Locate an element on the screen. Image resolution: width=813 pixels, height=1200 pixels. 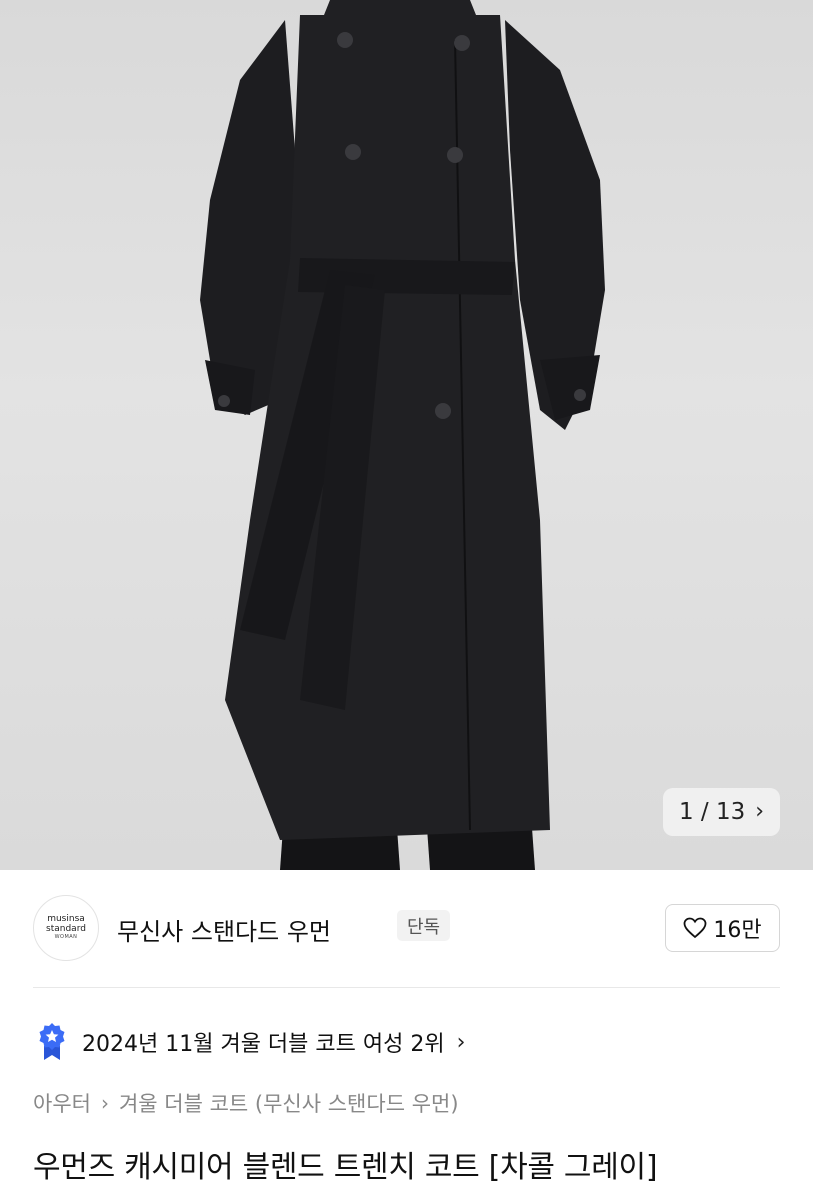
product-title: 우먼즈 캐시미어 블렌드 트렌치 코트 [차콜 그레이] is located at coordinates (345, 1167).